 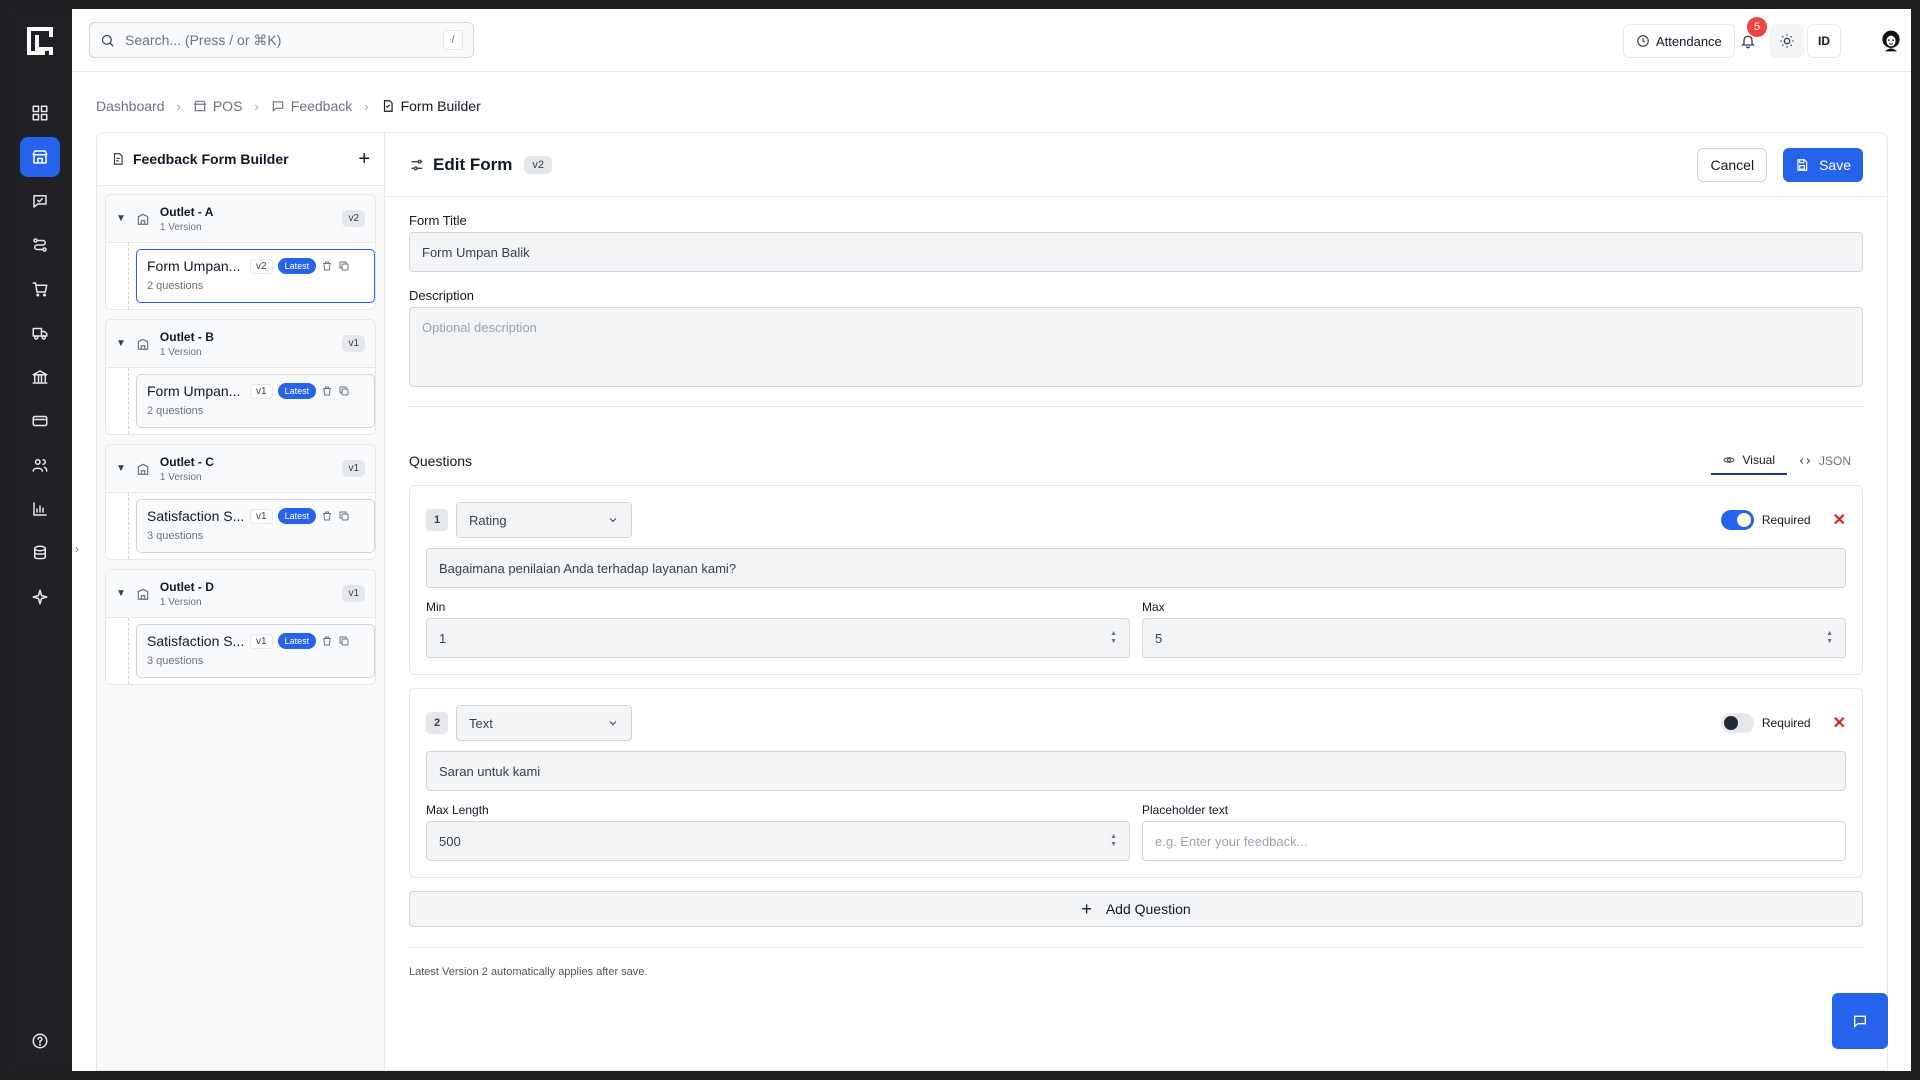 What do you see at coordinates (186, 586) in the screenshot?
I see `outlet-name: Outlet - D` at bounding box center [186, 586].